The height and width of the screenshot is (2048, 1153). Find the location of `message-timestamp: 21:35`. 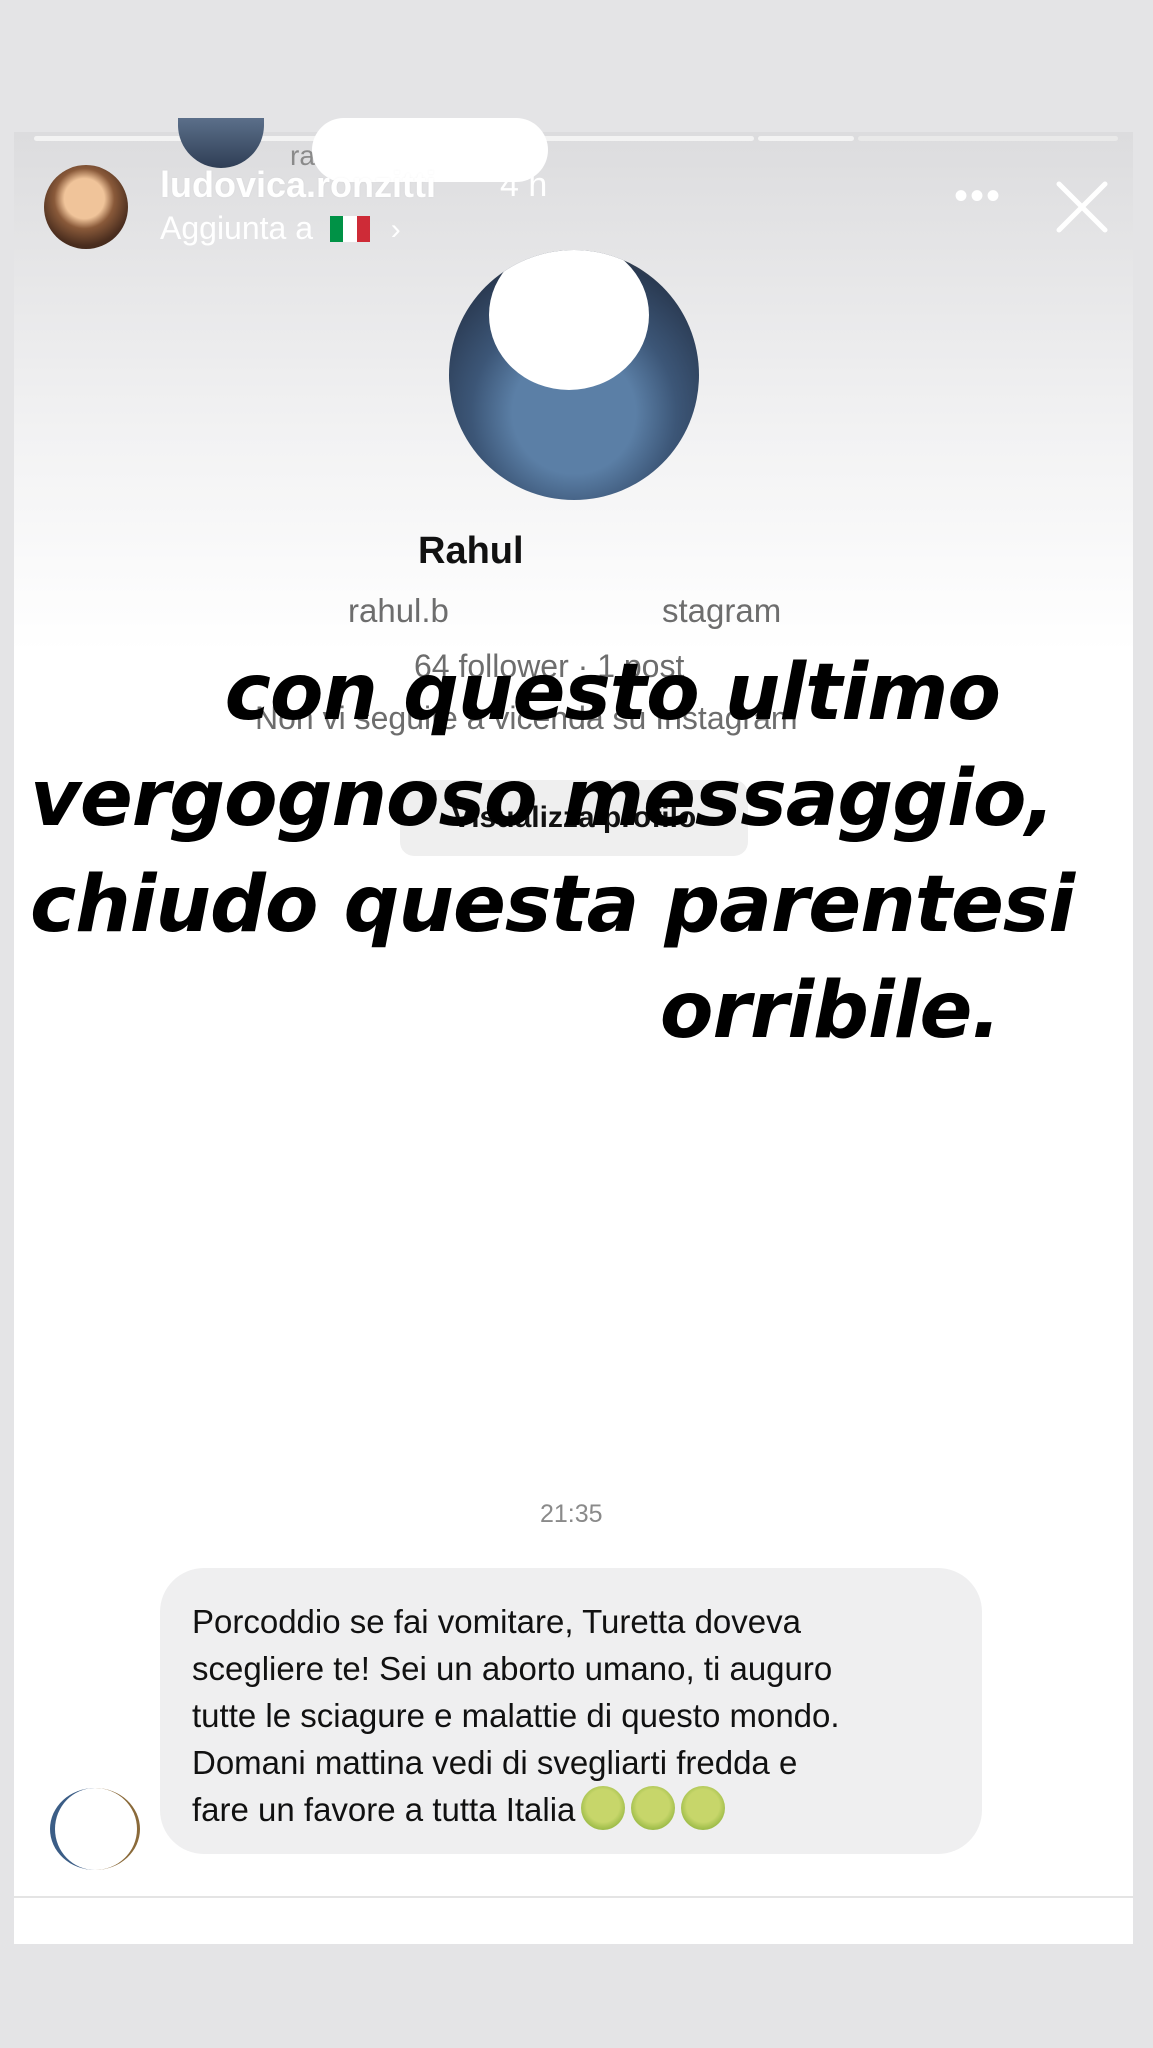

message-timestamp: 21:35 is located at coordinates (571, 1514).